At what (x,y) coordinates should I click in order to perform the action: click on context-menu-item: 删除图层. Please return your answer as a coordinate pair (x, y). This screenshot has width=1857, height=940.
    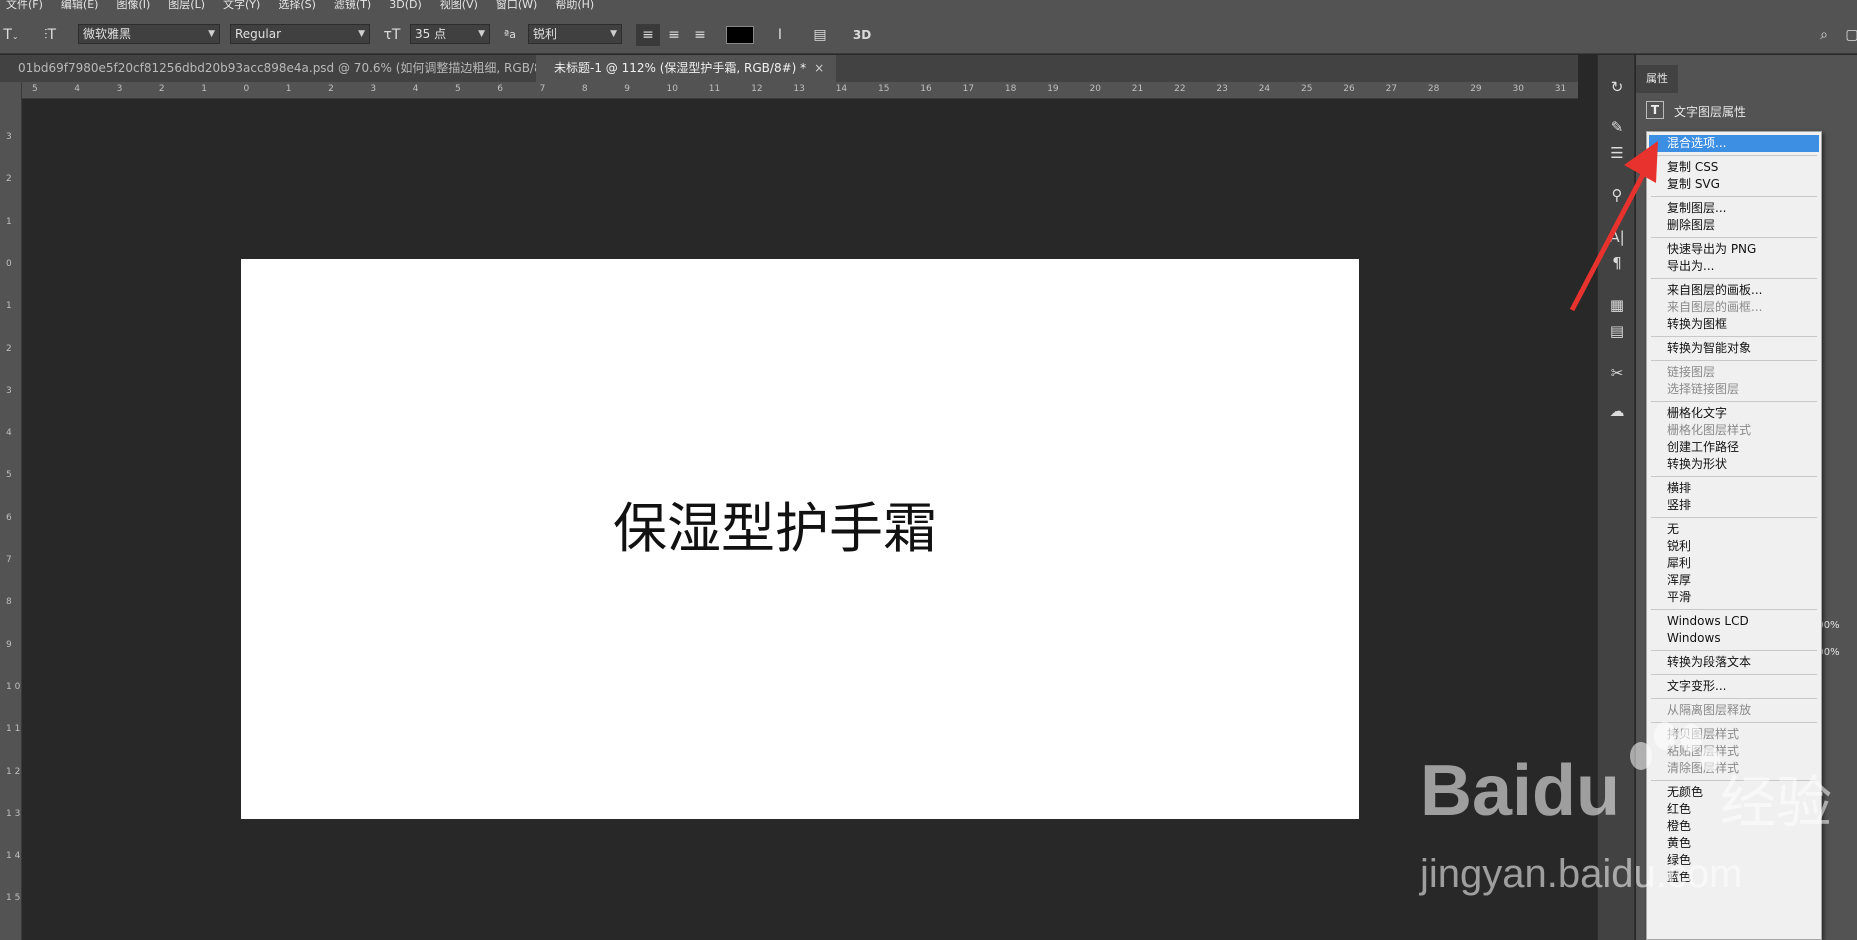
    Looking at the image, I should click on (1734, 225).